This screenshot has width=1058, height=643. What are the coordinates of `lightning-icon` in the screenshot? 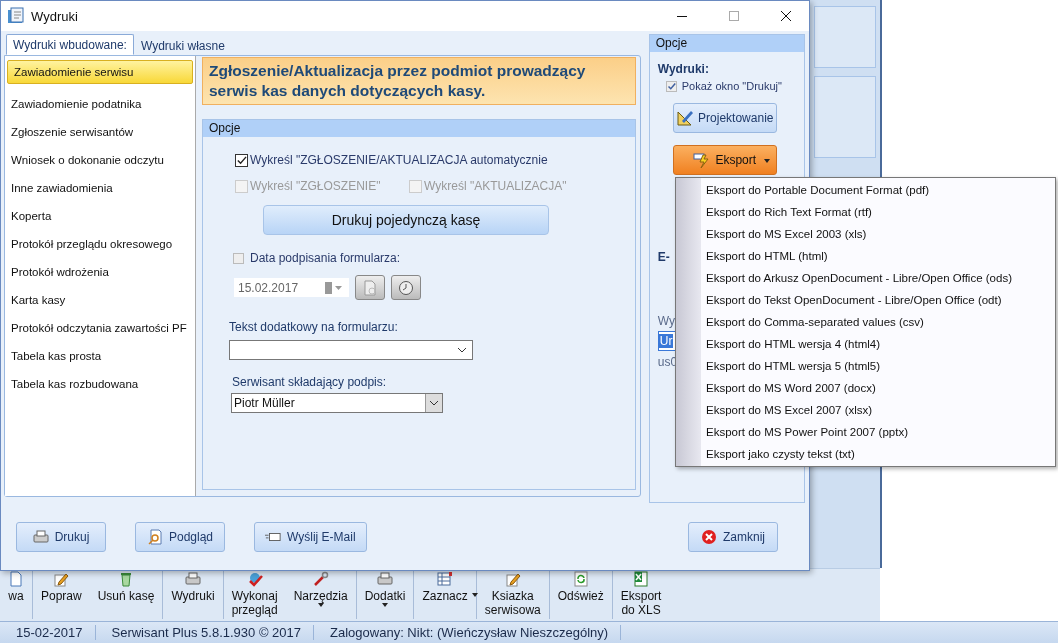 It's located at (702, 160).